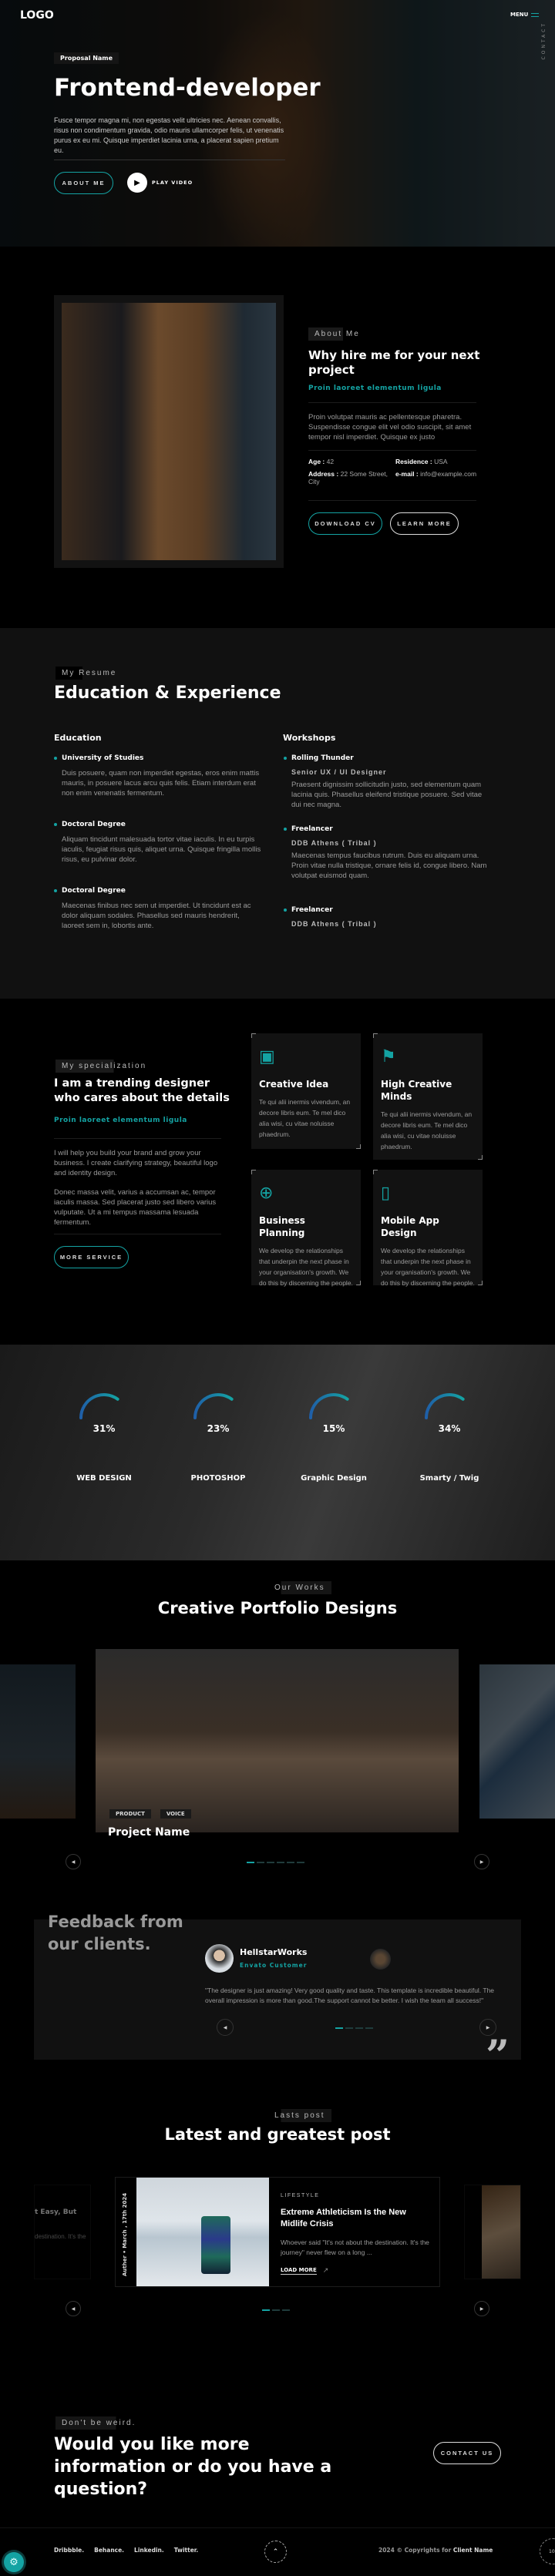 This screenshot has width=555, height=2576. I want to click on service-card-title: Business Planning, so click(282, 1226).